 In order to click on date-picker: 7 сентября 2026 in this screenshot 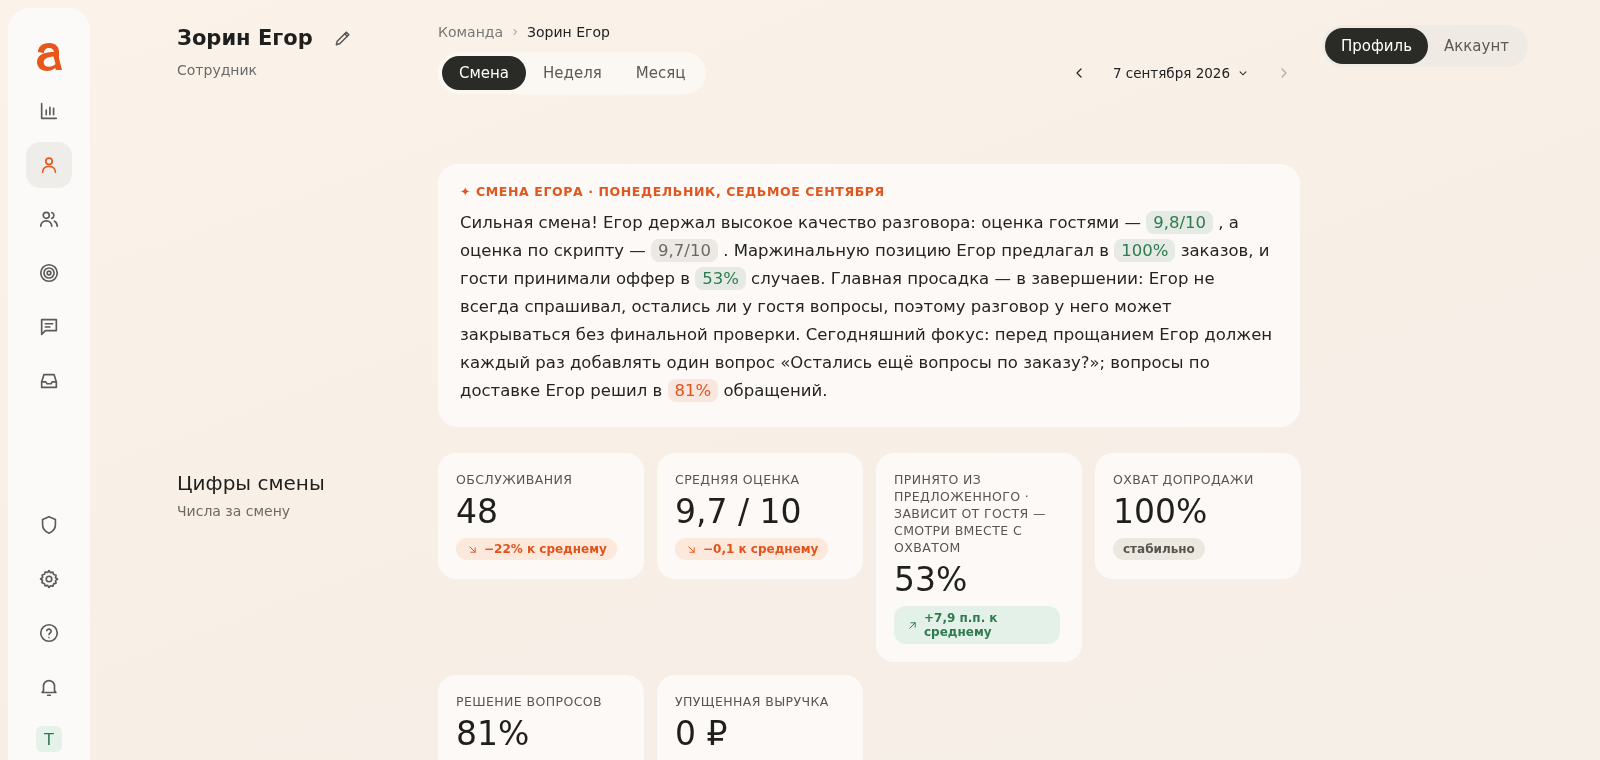, I will do `click(1181, 73)`.